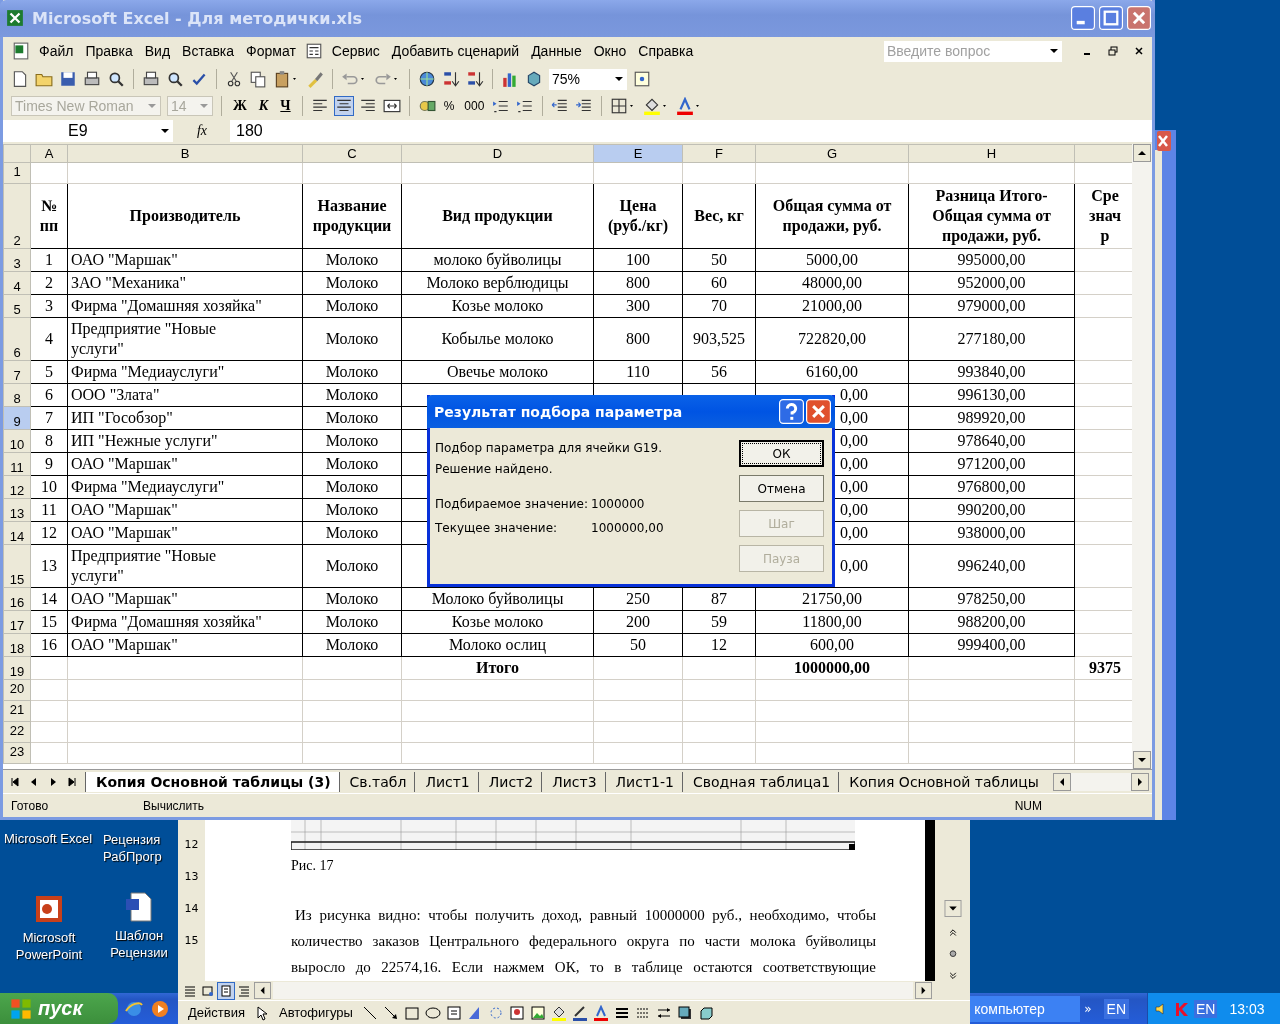  I want to click on number-format-button: 000, so click(474, 106).